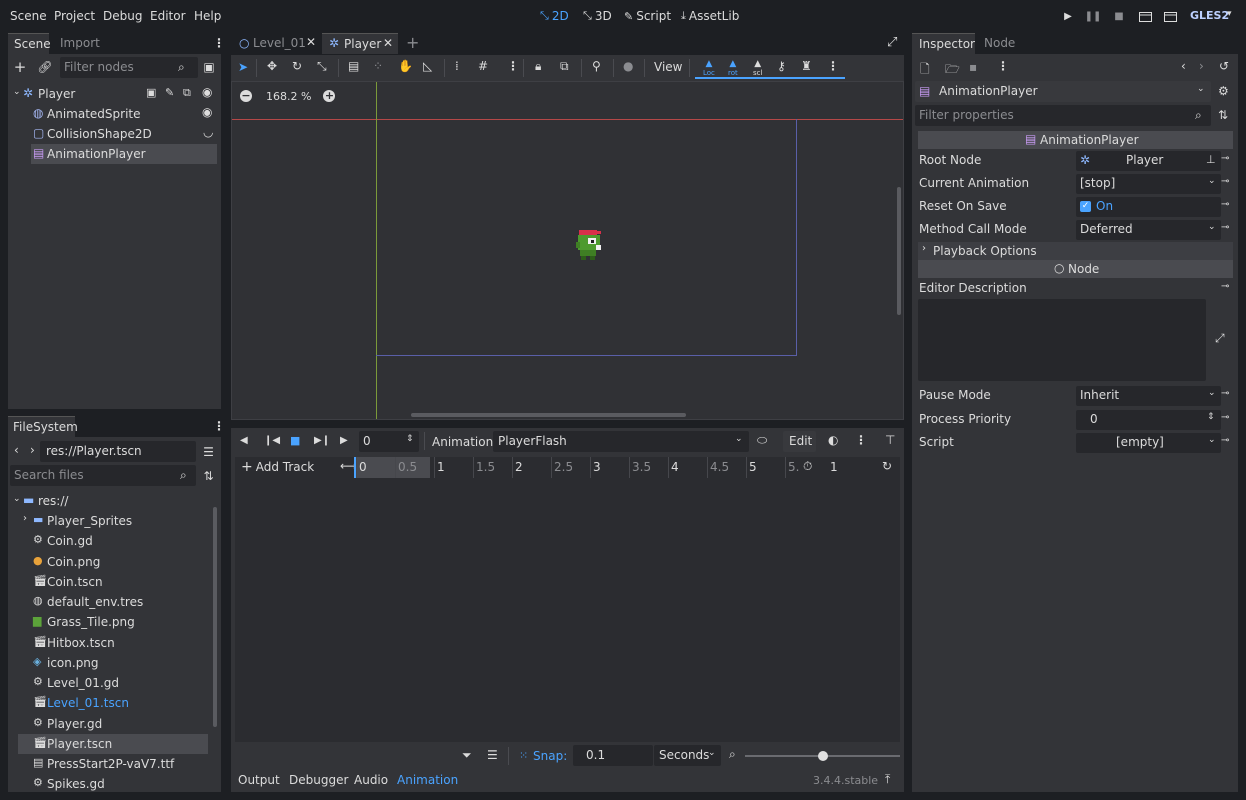 Image resolution: width=1246 pixels, height=800 pixels. I want to click on reset-on-save-checkbox: ✓ On, so click(1148, 207).